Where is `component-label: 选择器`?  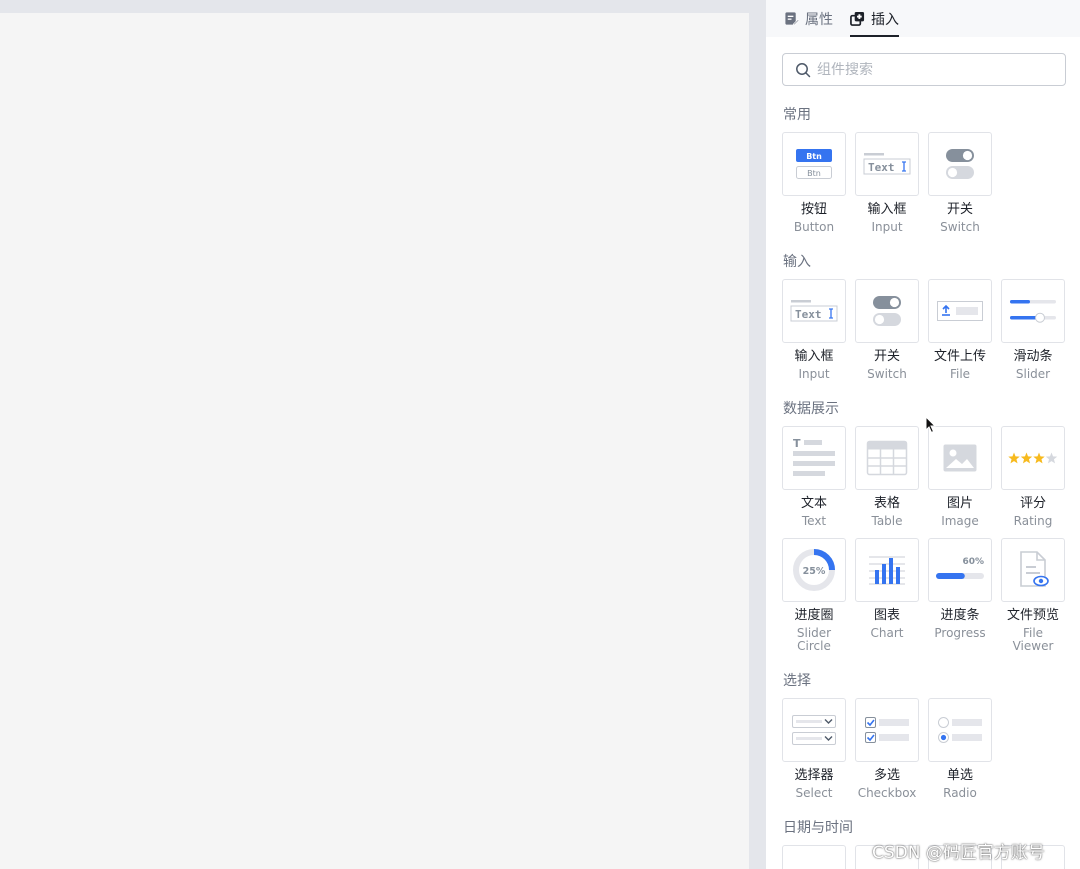
component-label: 选择器 is located at coordinates (814, 775).